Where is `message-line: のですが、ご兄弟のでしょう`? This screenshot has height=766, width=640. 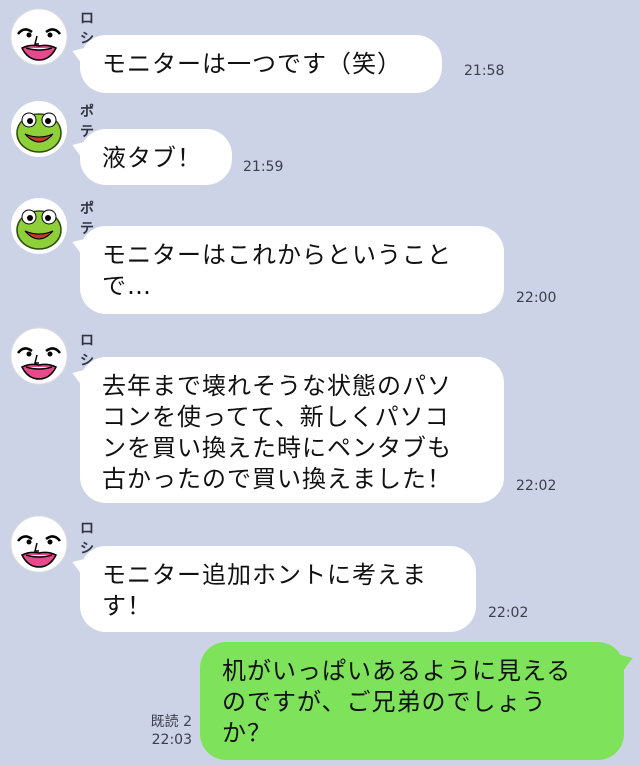
message-line: のですが、ご兄弟のでしょう is located at coordinates (384, 702).